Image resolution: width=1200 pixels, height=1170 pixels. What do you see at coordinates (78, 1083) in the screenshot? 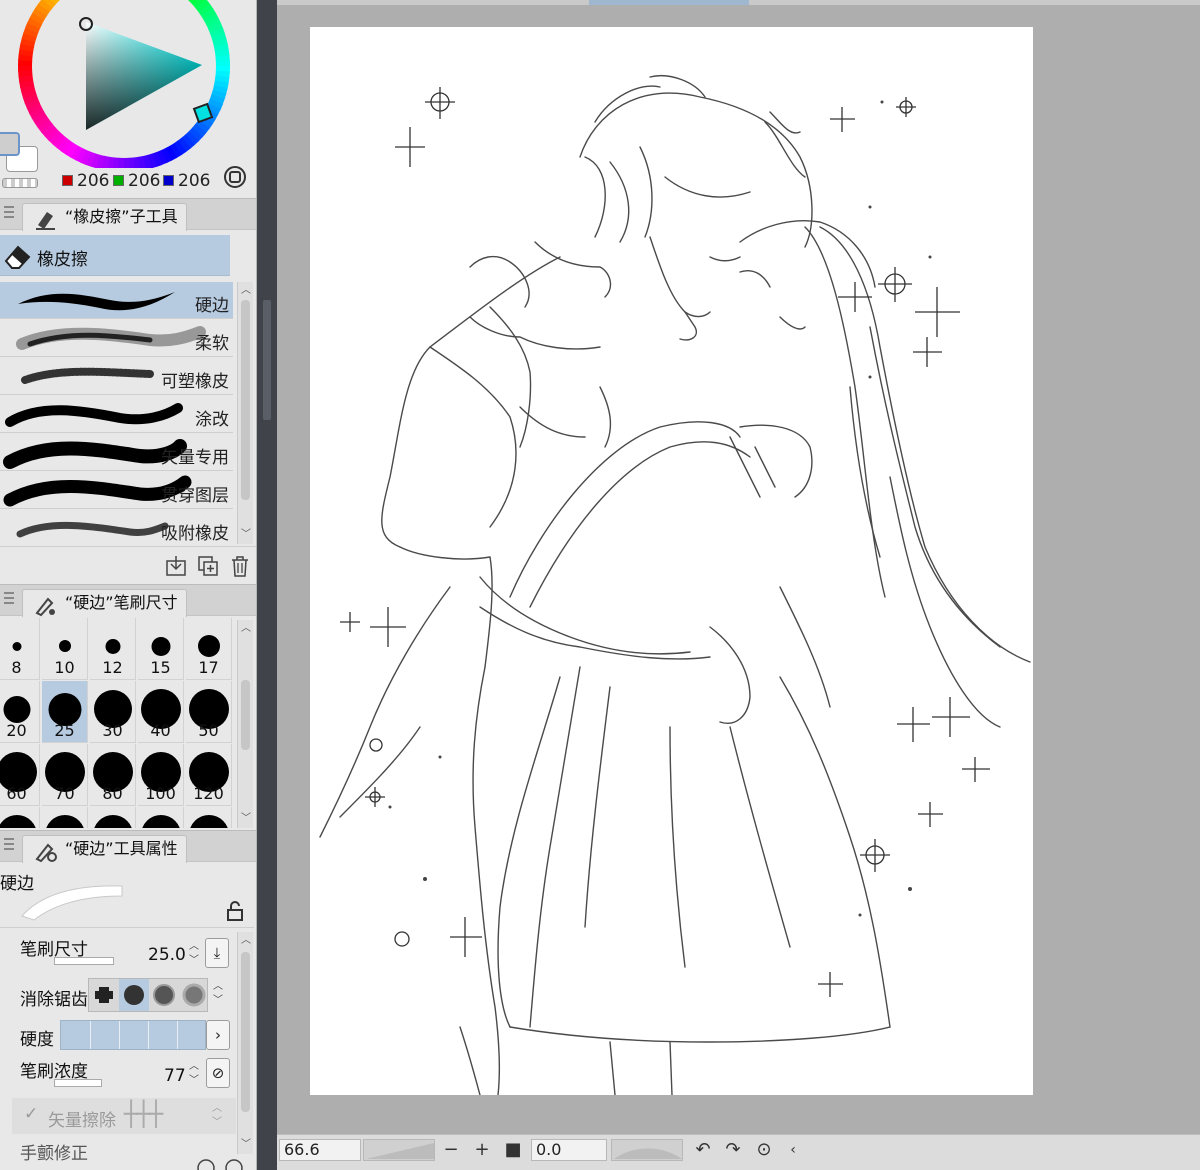
I see `density-slider` at bounding box center [78, 1083].